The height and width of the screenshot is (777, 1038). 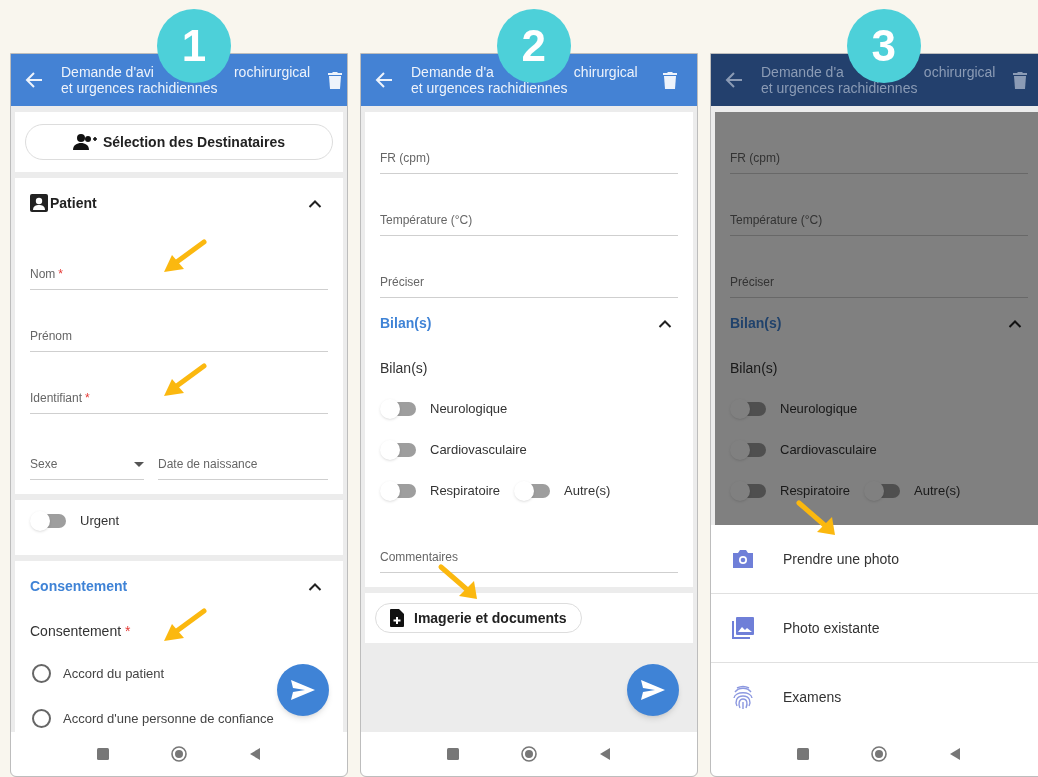 I want to click on step-number-badge: 2, so click(x=533, y=46).